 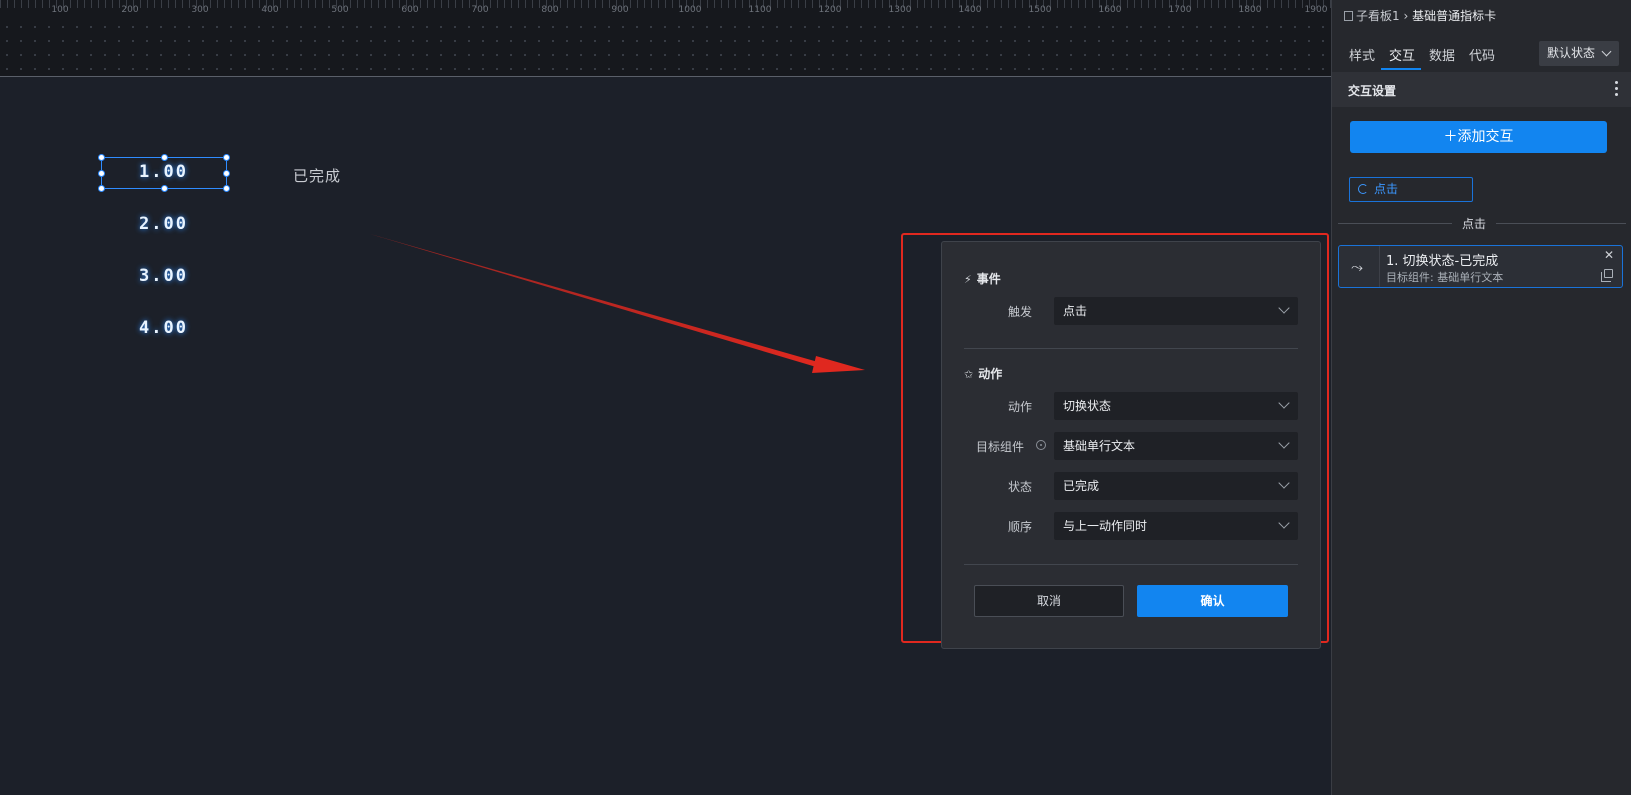 What do you see at coordinates (690, 10) in the screenshot?
I see `ruler-label: 1000` at bounding box center [690, 10].